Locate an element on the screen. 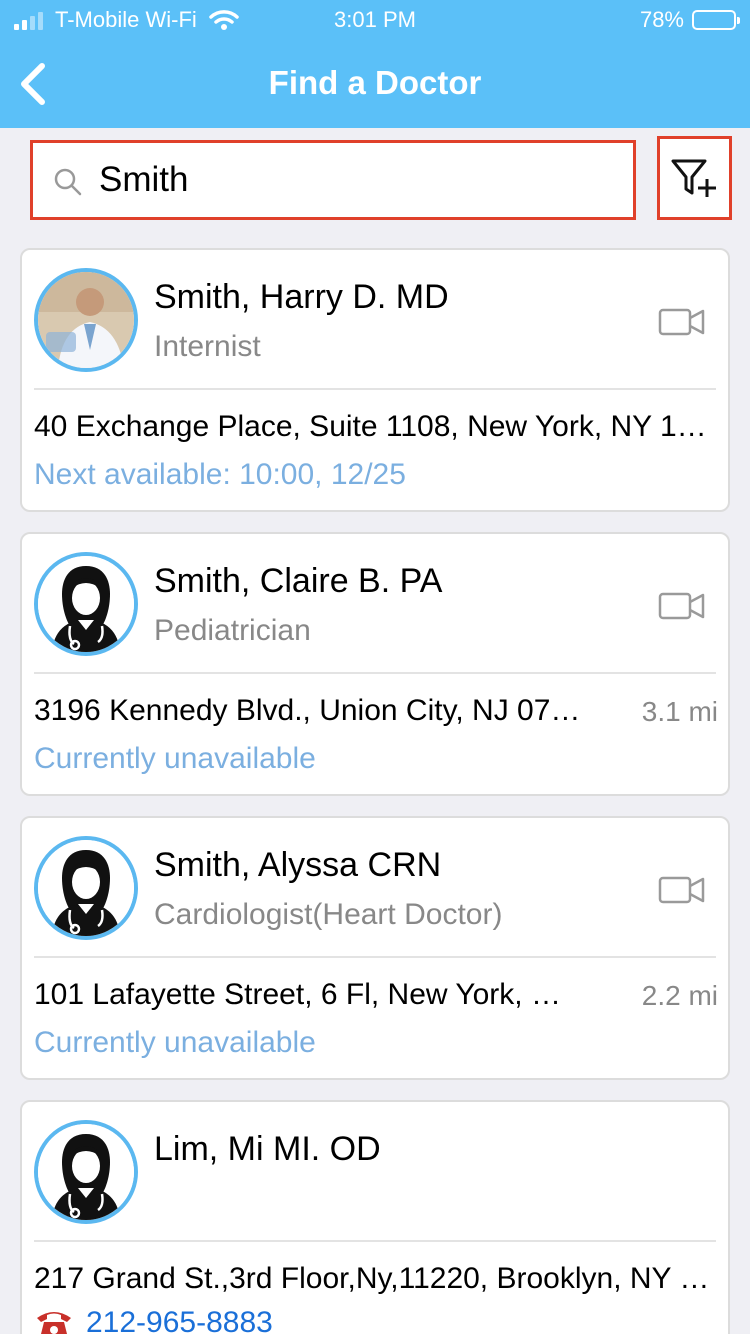 Image resolution: width=750 pixels, height=1334 pixels. page-title: Find a Doctor is located at coordinates (375, 82).